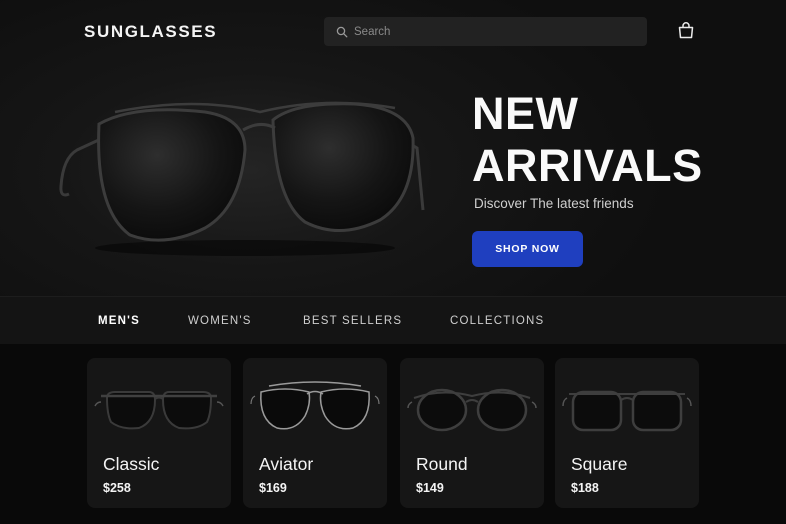 This screenshot has width=786, height=524. I want to click on hero-subtitle: Discover The latest friends, so click(554, 203).